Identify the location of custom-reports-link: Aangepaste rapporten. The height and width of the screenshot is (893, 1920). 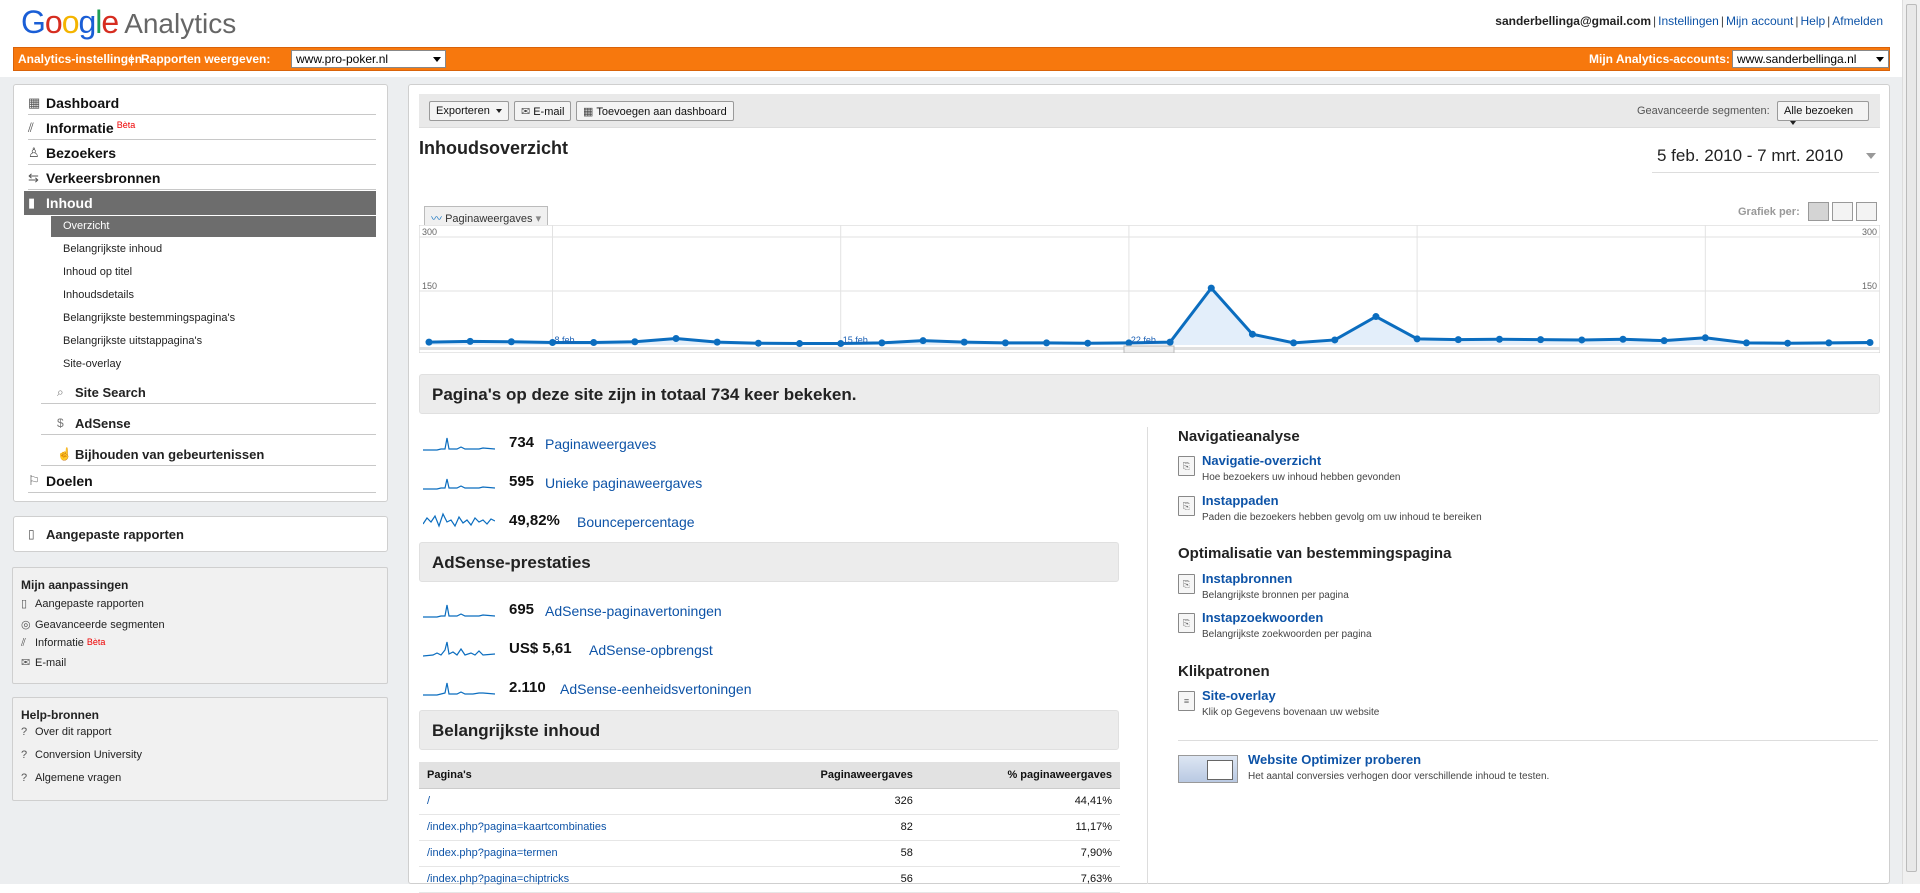
(115, 534).